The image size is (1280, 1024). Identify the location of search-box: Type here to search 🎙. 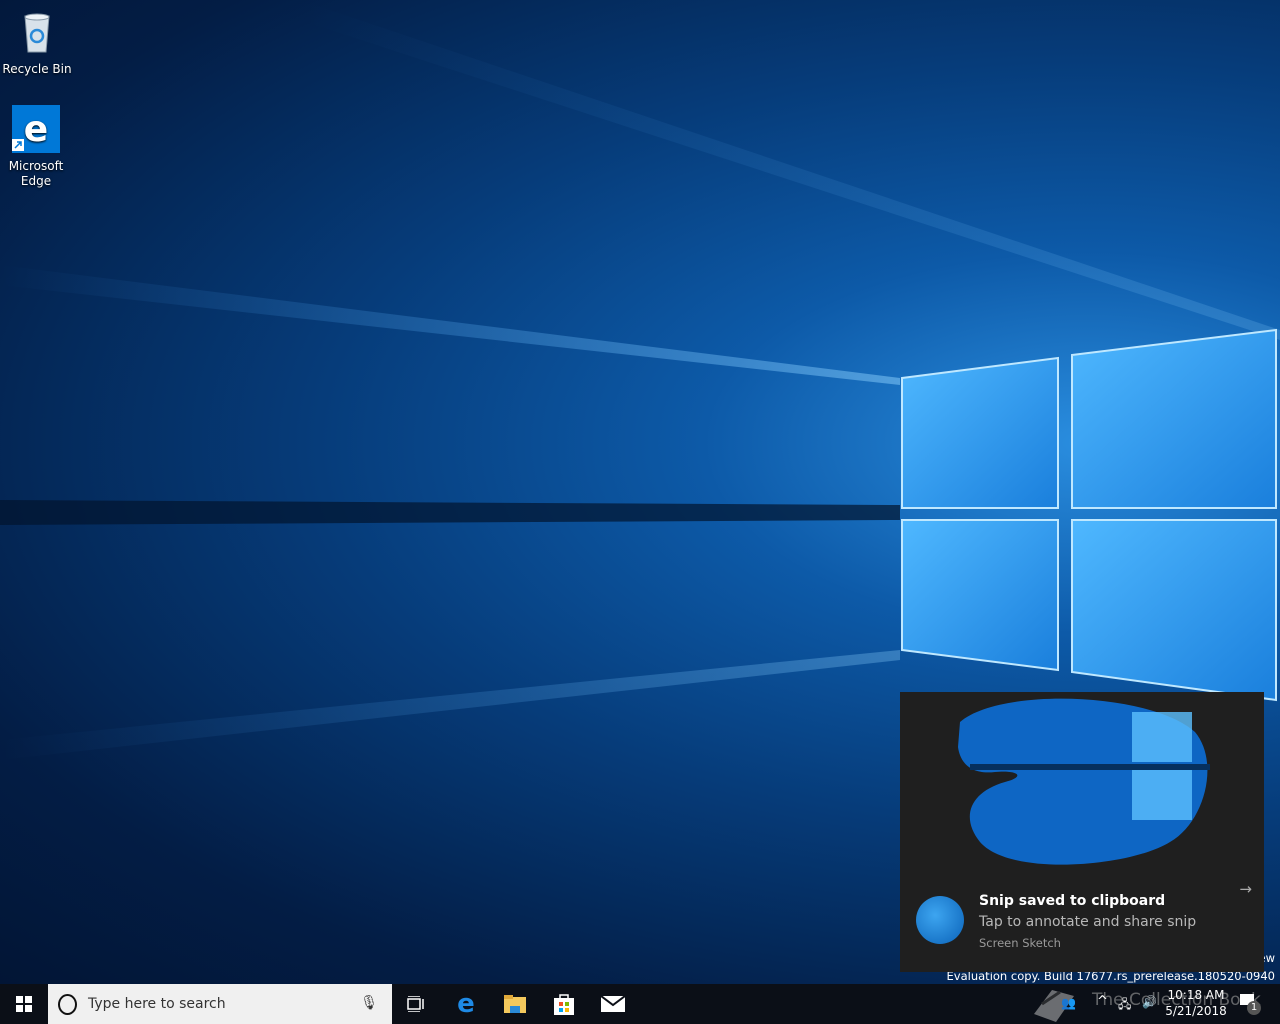
(220, 1004).